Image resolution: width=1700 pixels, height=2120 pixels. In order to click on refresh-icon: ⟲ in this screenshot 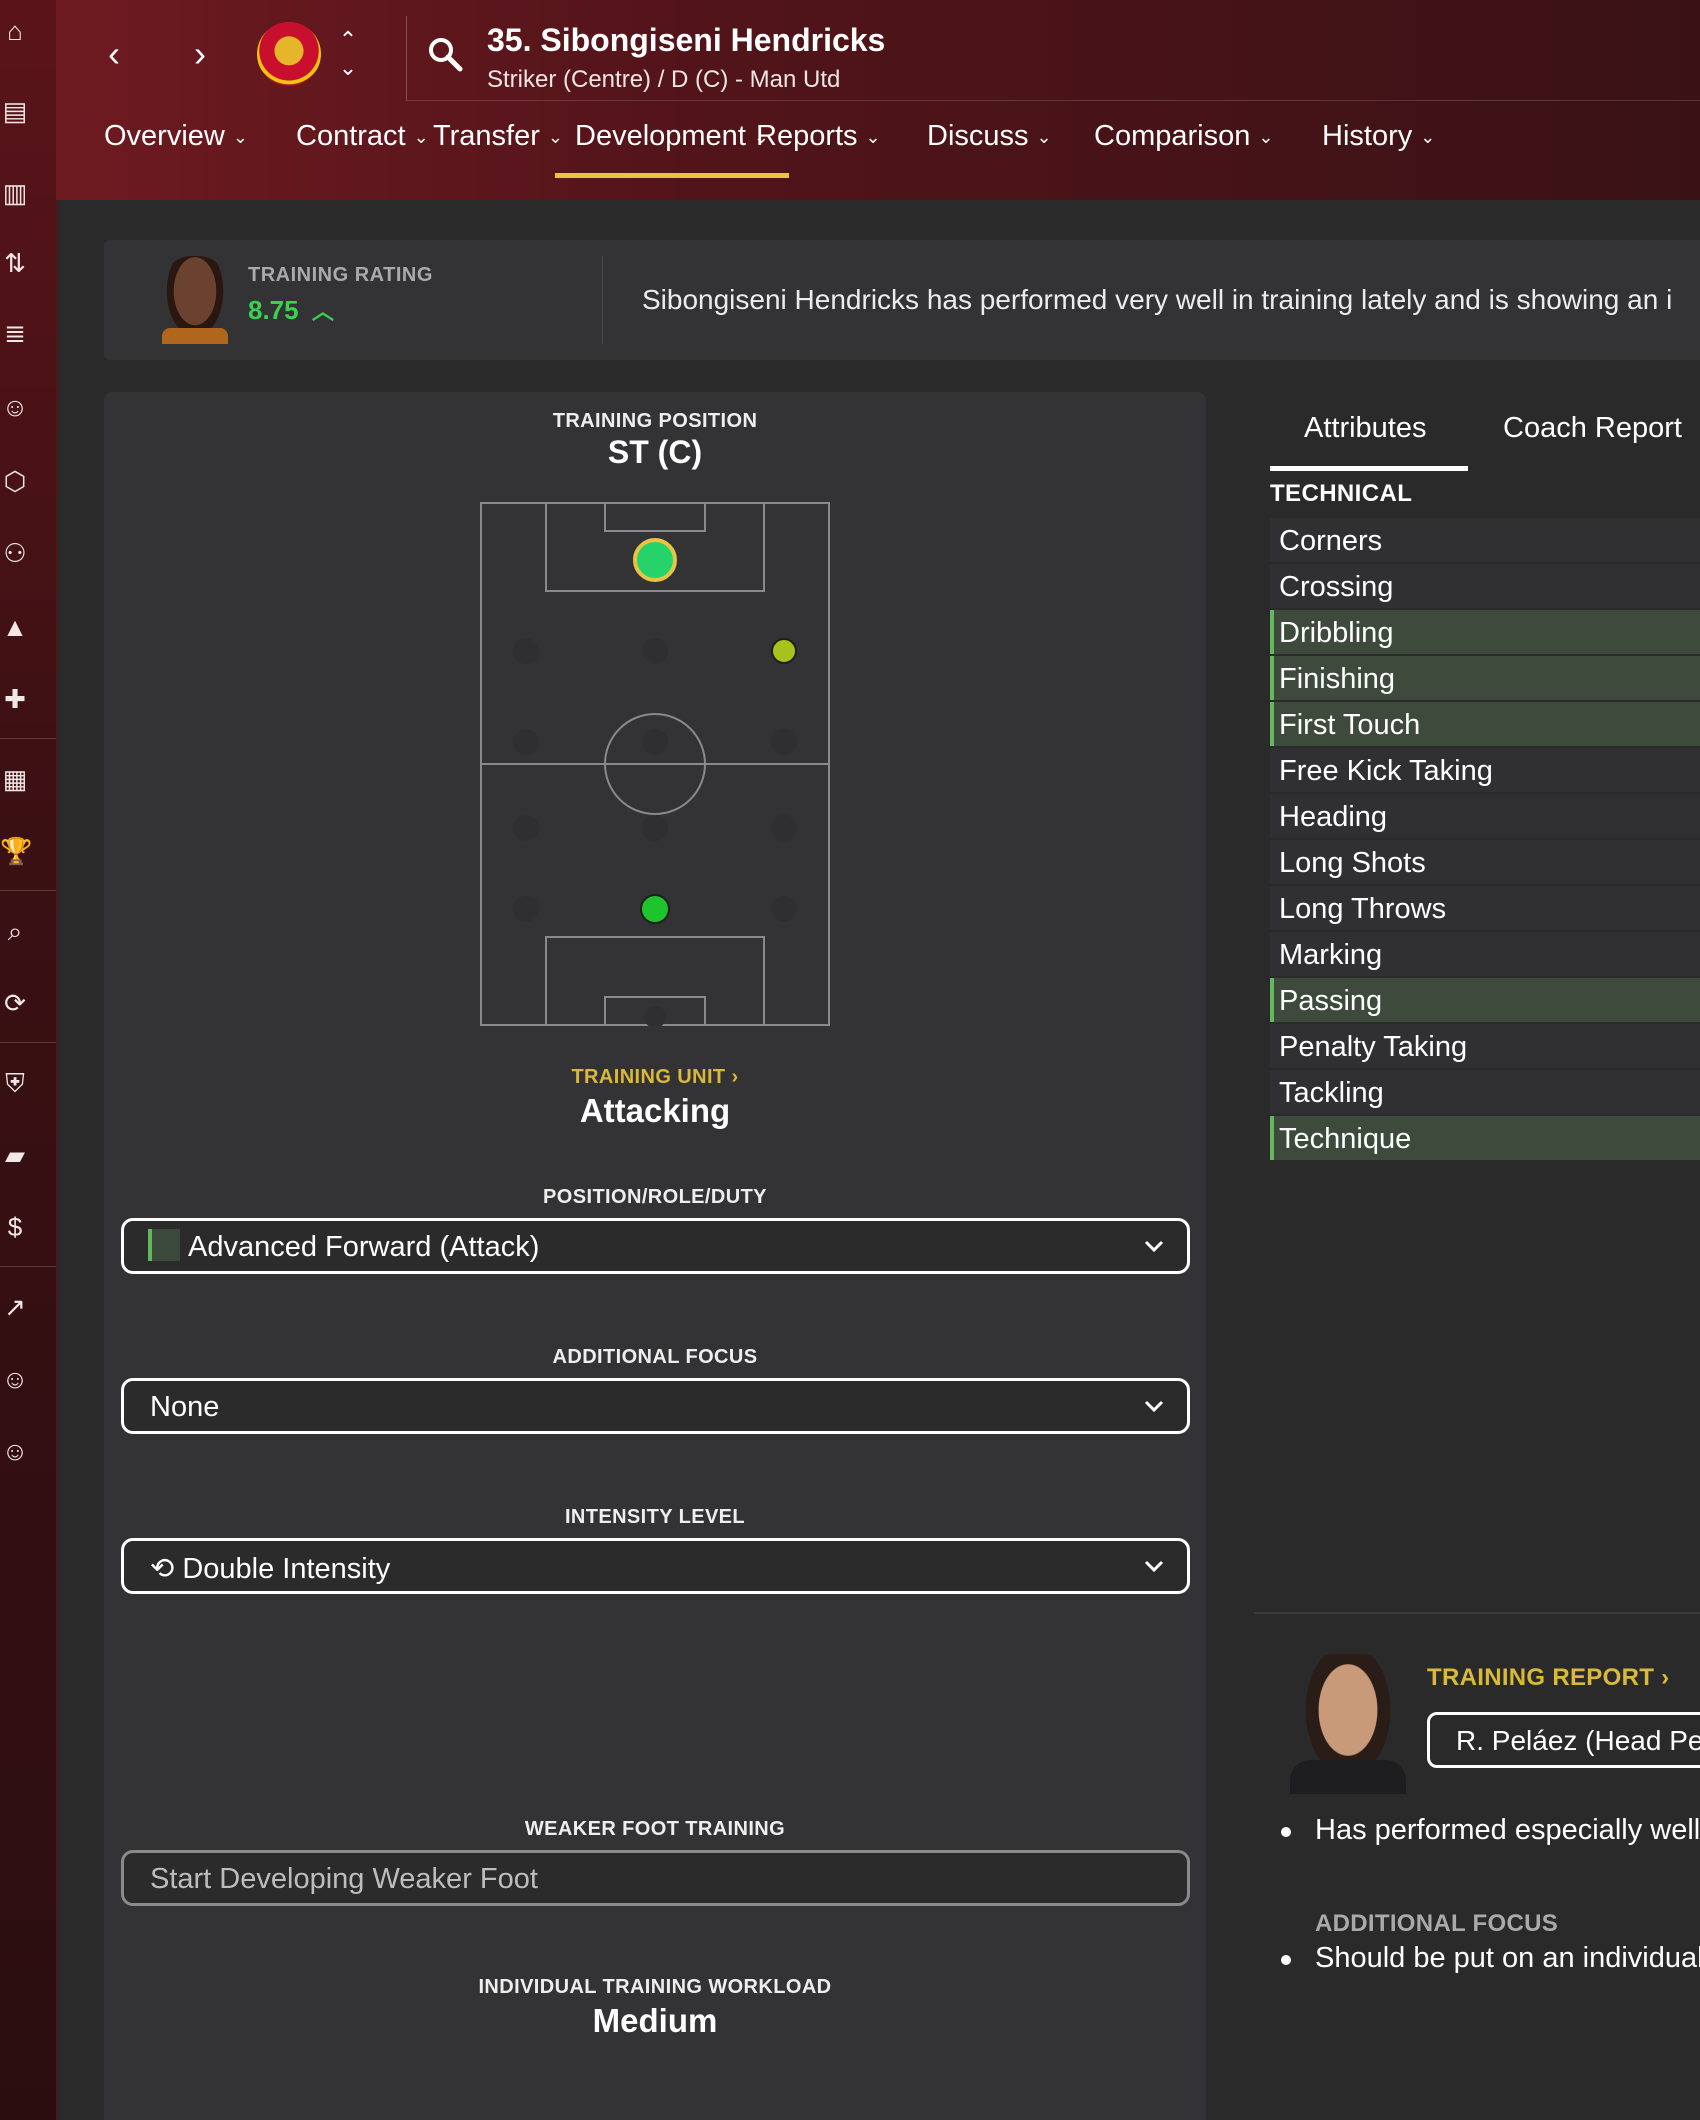, I will do `click(162, 1569)`.